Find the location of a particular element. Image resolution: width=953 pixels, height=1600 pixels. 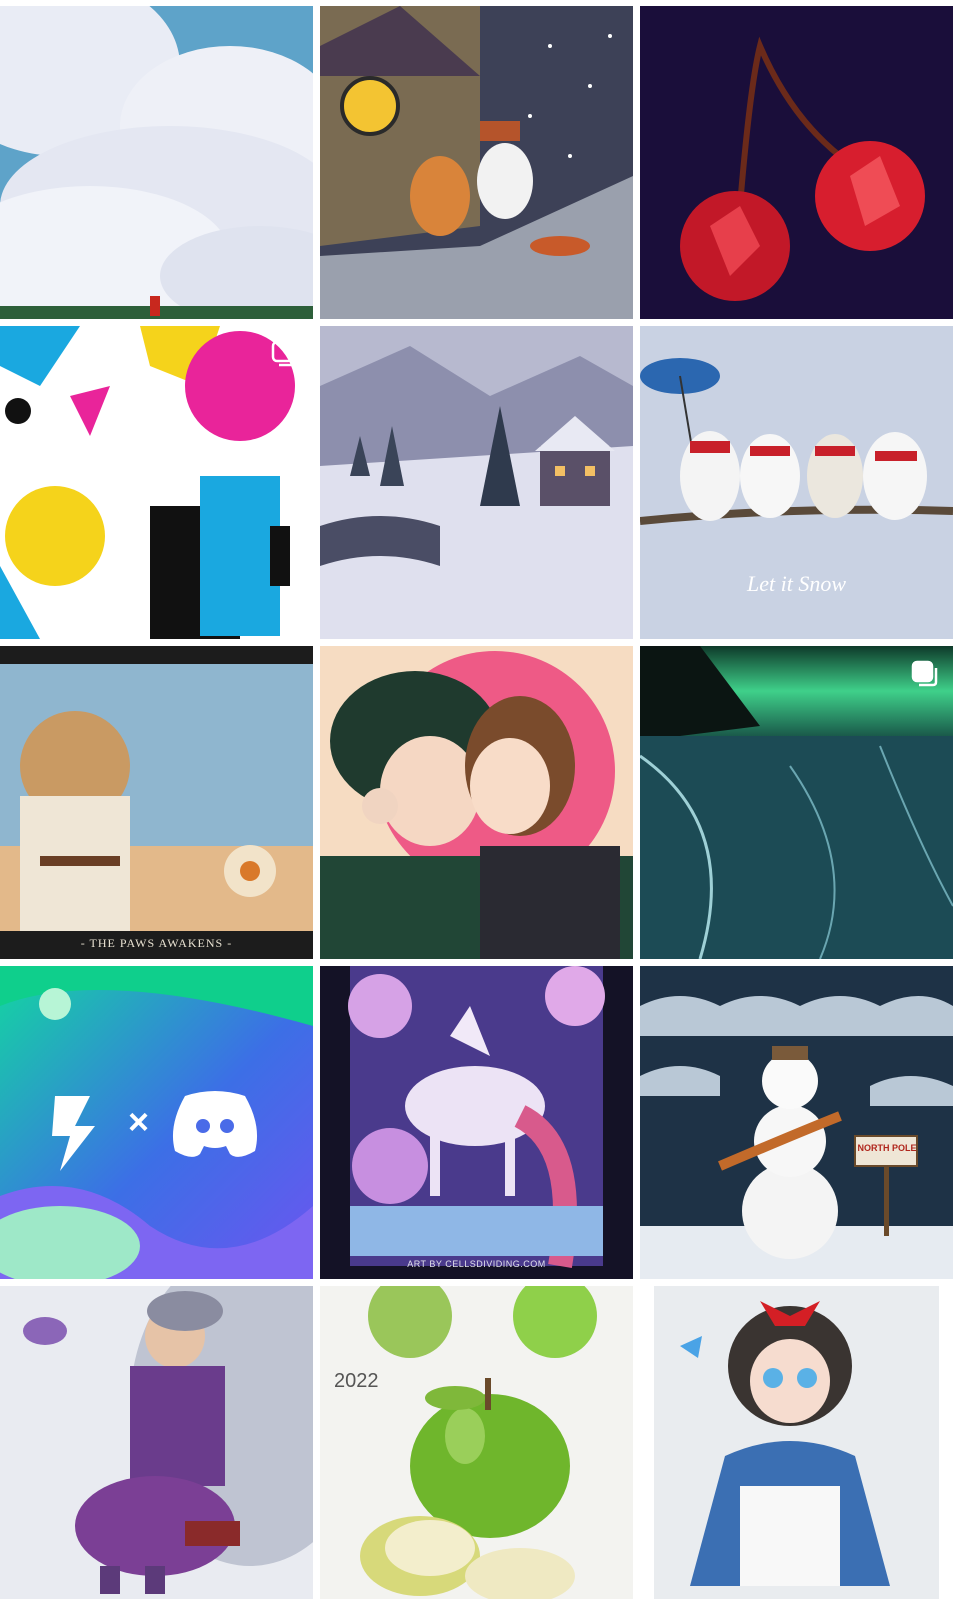

grid-tile-anime-couple is located at coordinates (476, 802).